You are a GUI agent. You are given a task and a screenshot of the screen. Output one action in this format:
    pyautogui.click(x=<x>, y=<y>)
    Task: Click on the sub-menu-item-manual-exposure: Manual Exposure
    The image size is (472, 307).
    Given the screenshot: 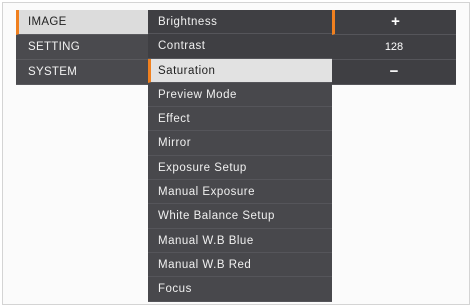 What is the action you would take?
    pyautogui.click(x=240, y=192)
    